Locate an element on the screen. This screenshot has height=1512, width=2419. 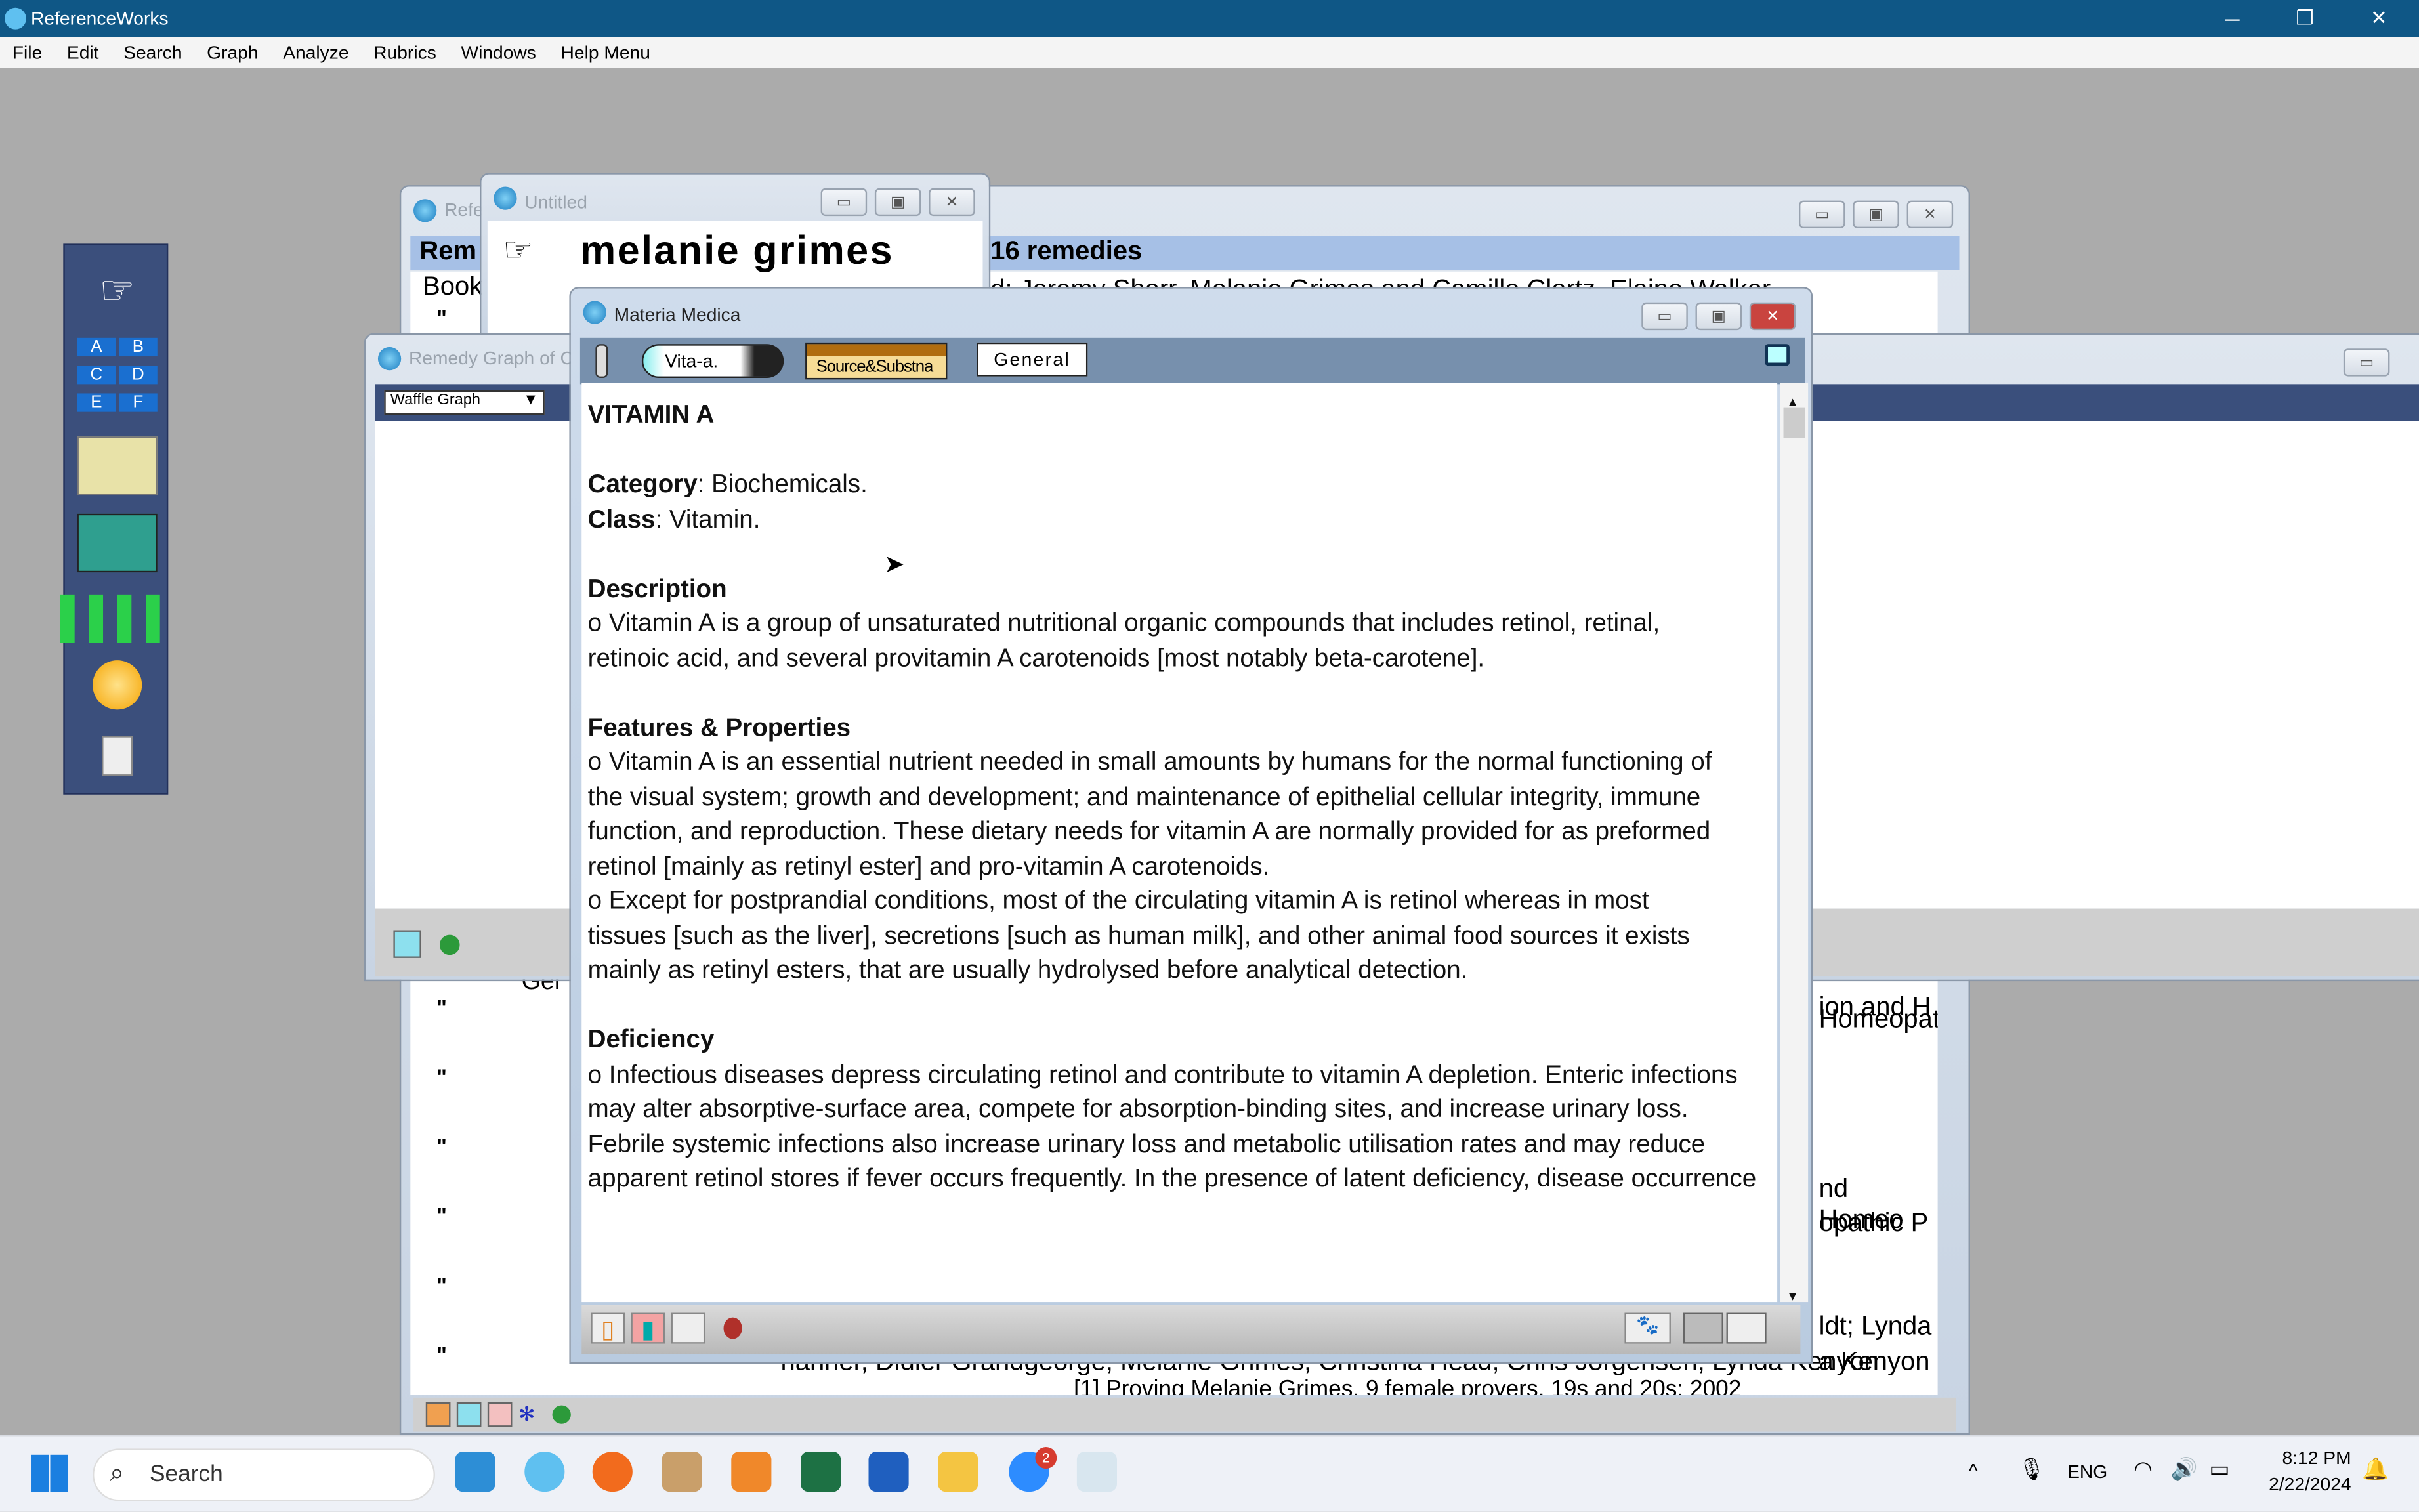
search-placeholder: Search is located at coordinates (186, 1474).